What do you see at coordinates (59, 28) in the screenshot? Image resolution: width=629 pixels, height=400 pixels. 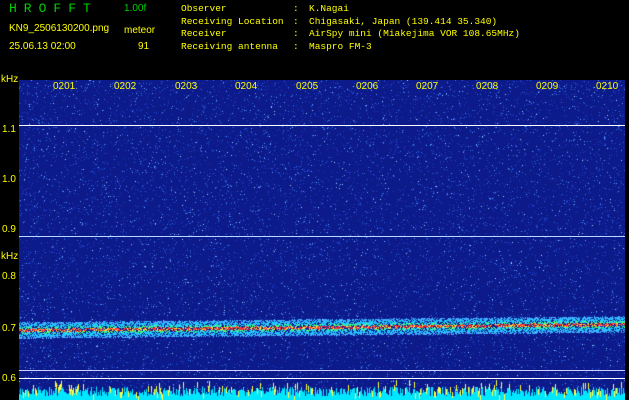 I see `file-name: KN9_2506130200.png` at bounding box center [59, 28].